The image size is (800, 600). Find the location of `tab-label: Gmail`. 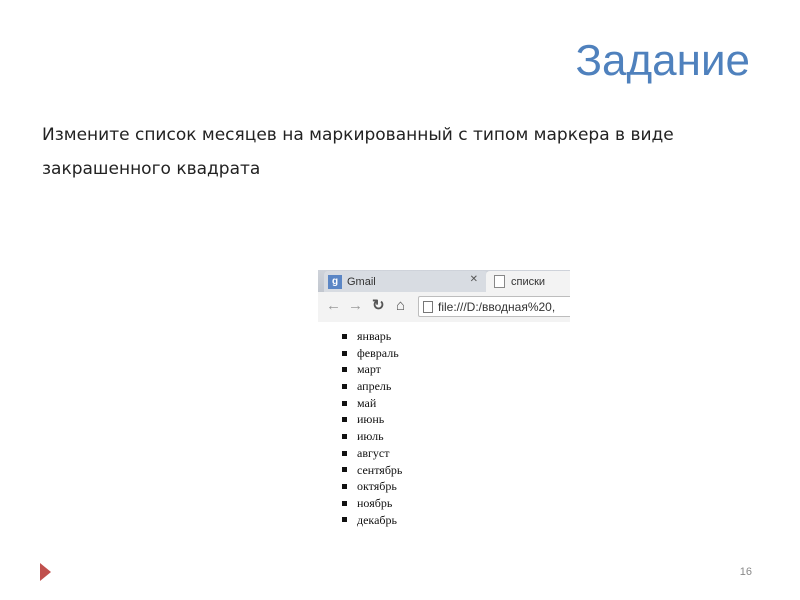

tab-label: Gmail is located at coordinates (361, 281).